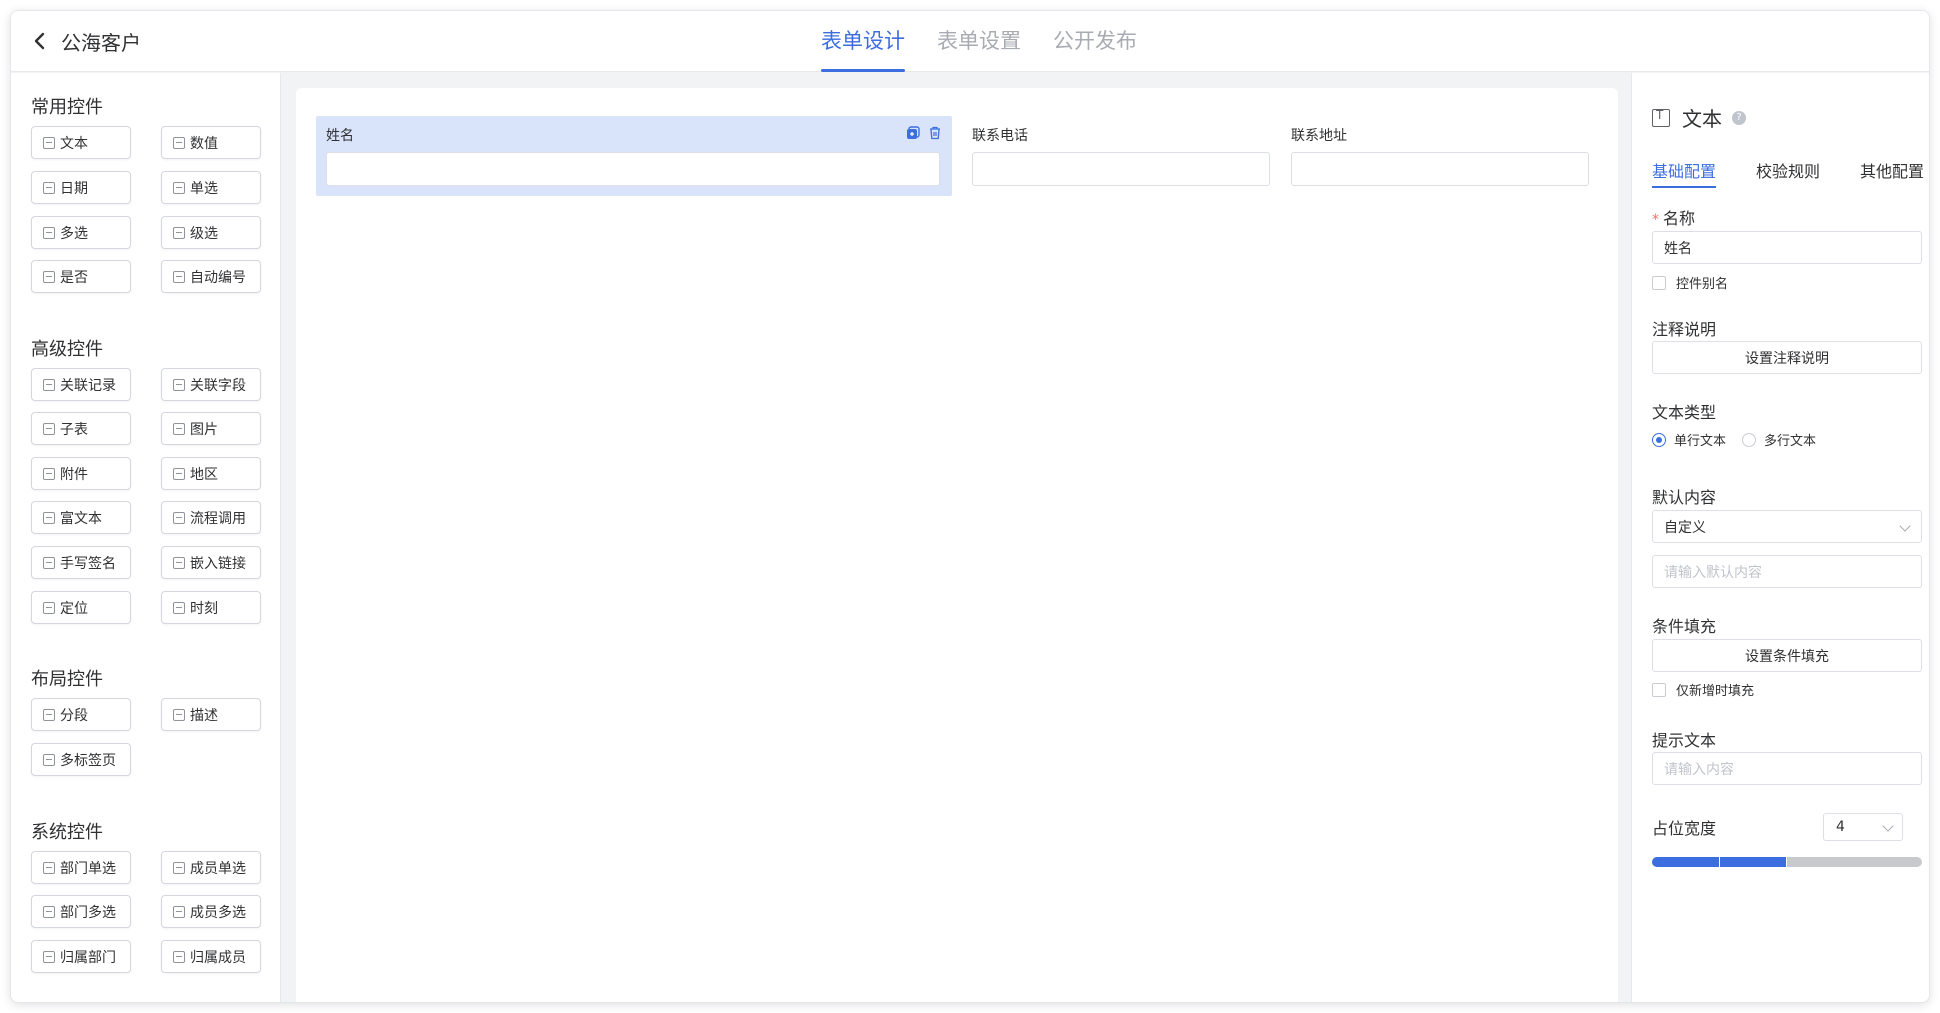  I want to click on control-date: 日期, so click(81, 187).